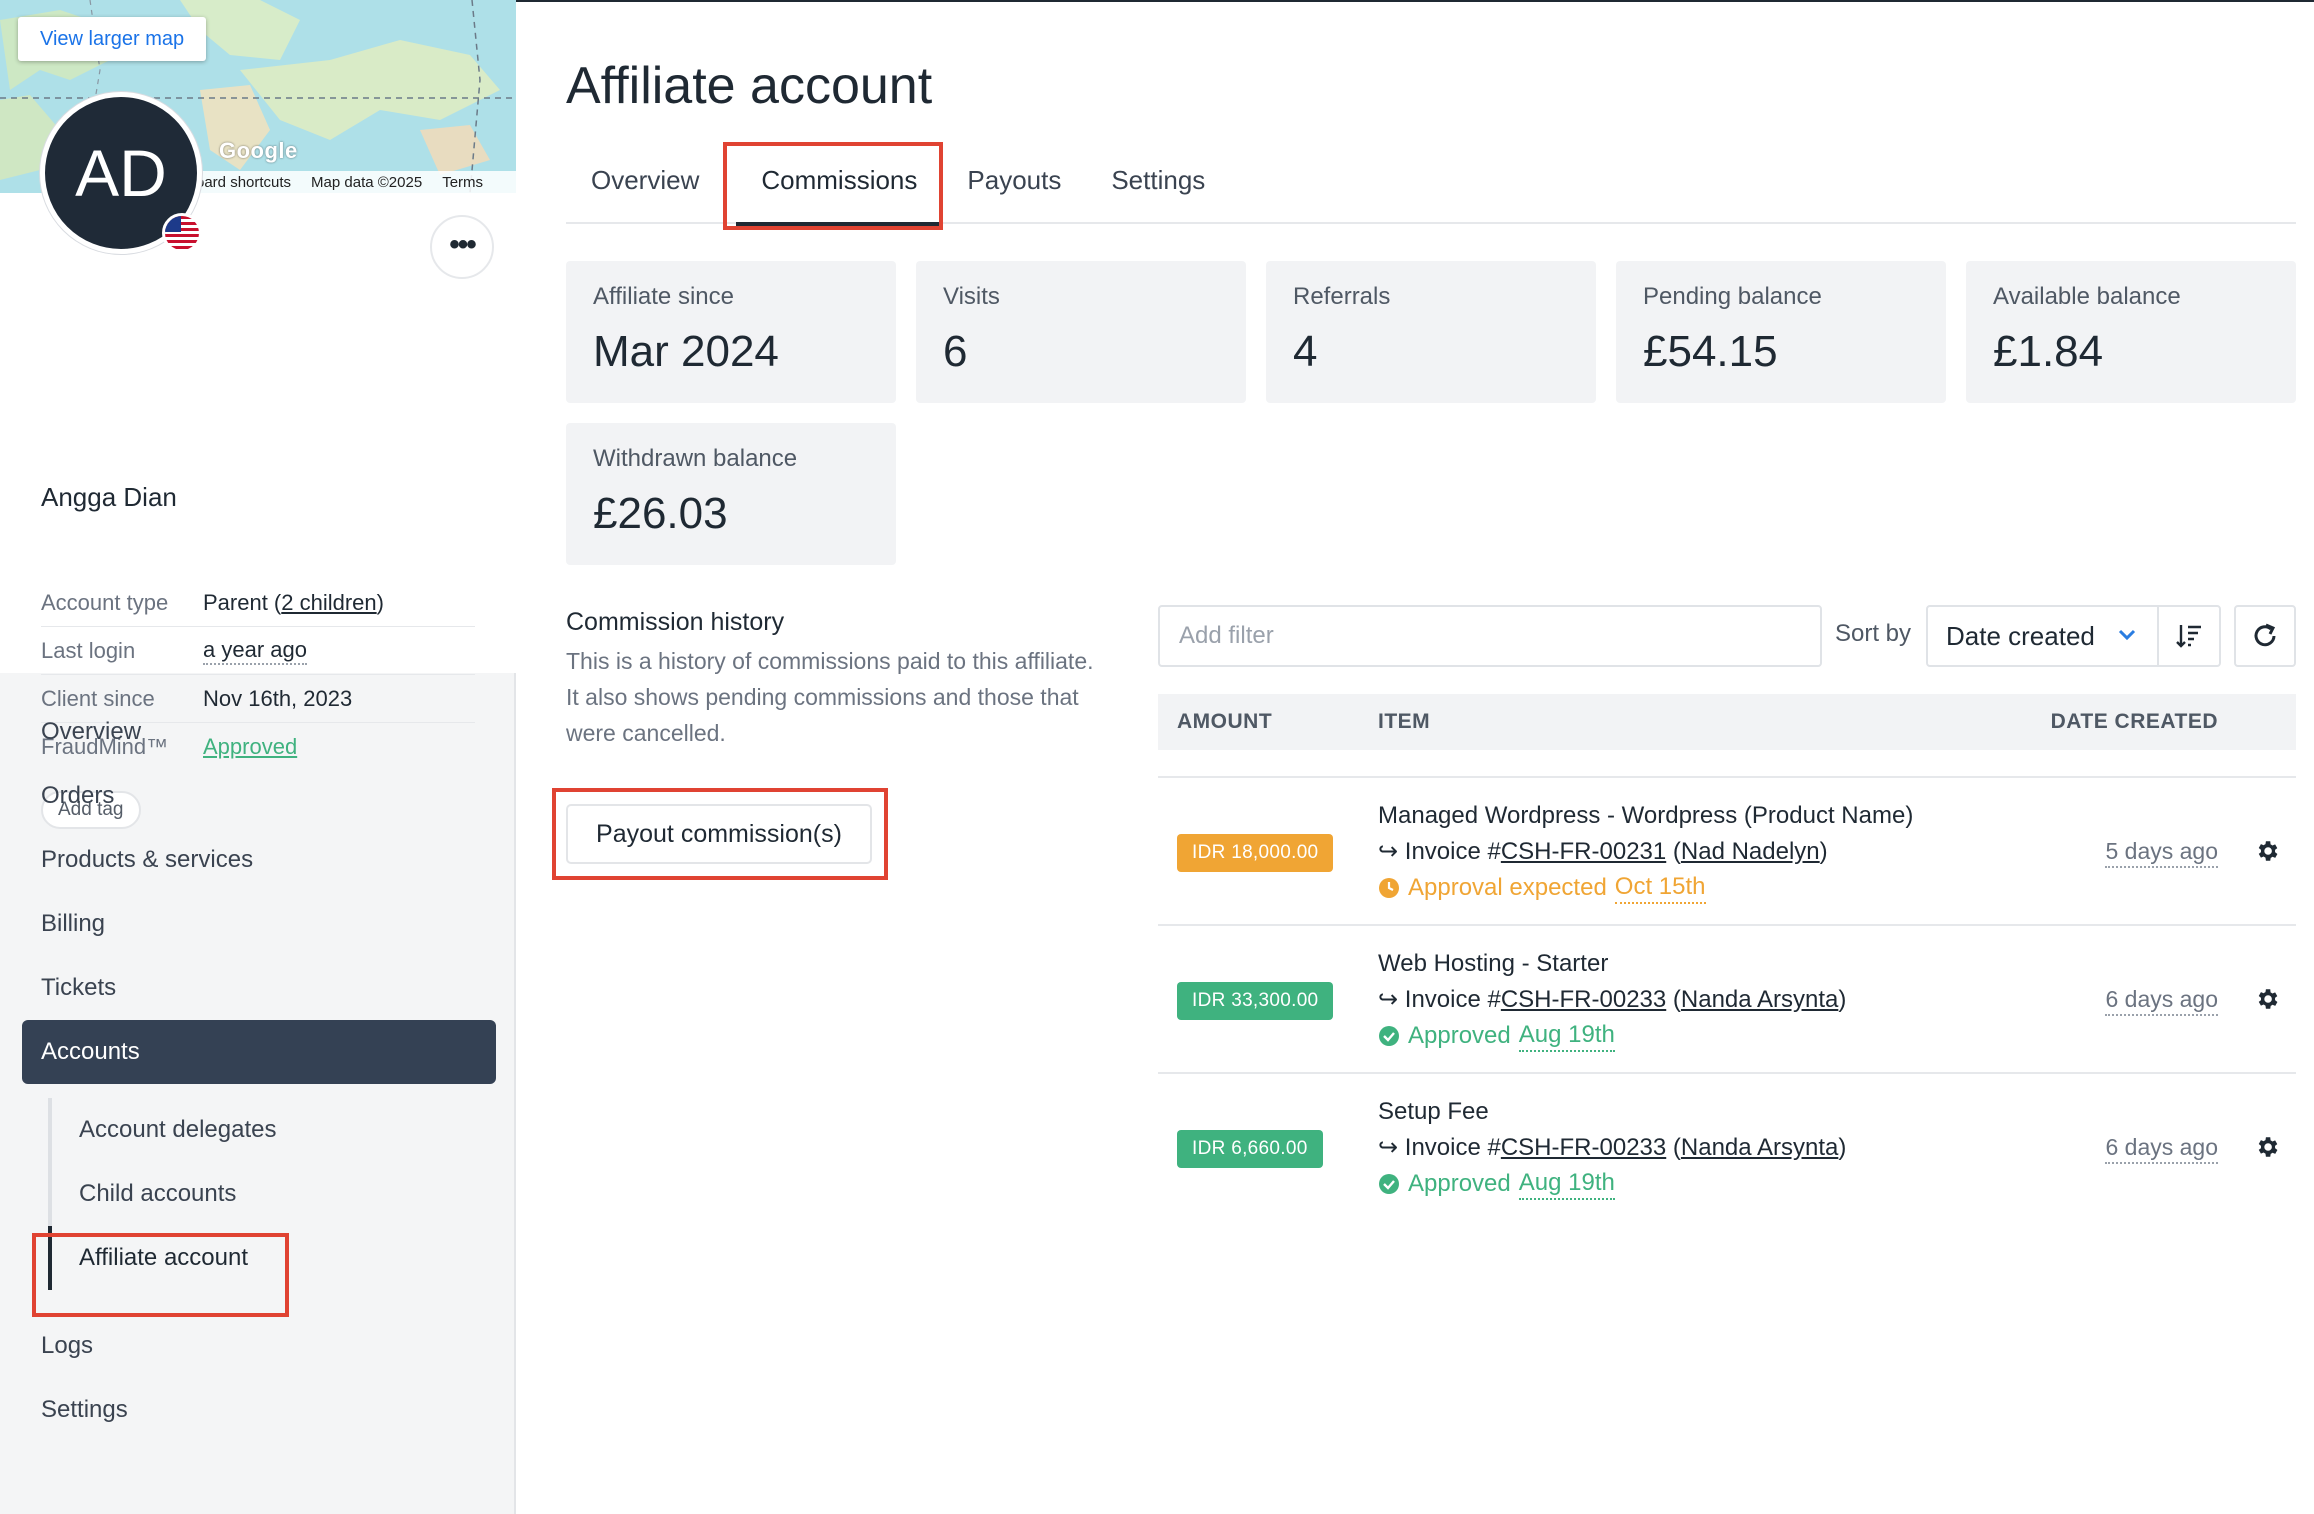 The width and height of the screenshot is (2314, 1514). What do you see at coordinates (695, 458) in the screenshot?
I see `stat-label: Withdrawn balance` at bounding box center [695, 458].